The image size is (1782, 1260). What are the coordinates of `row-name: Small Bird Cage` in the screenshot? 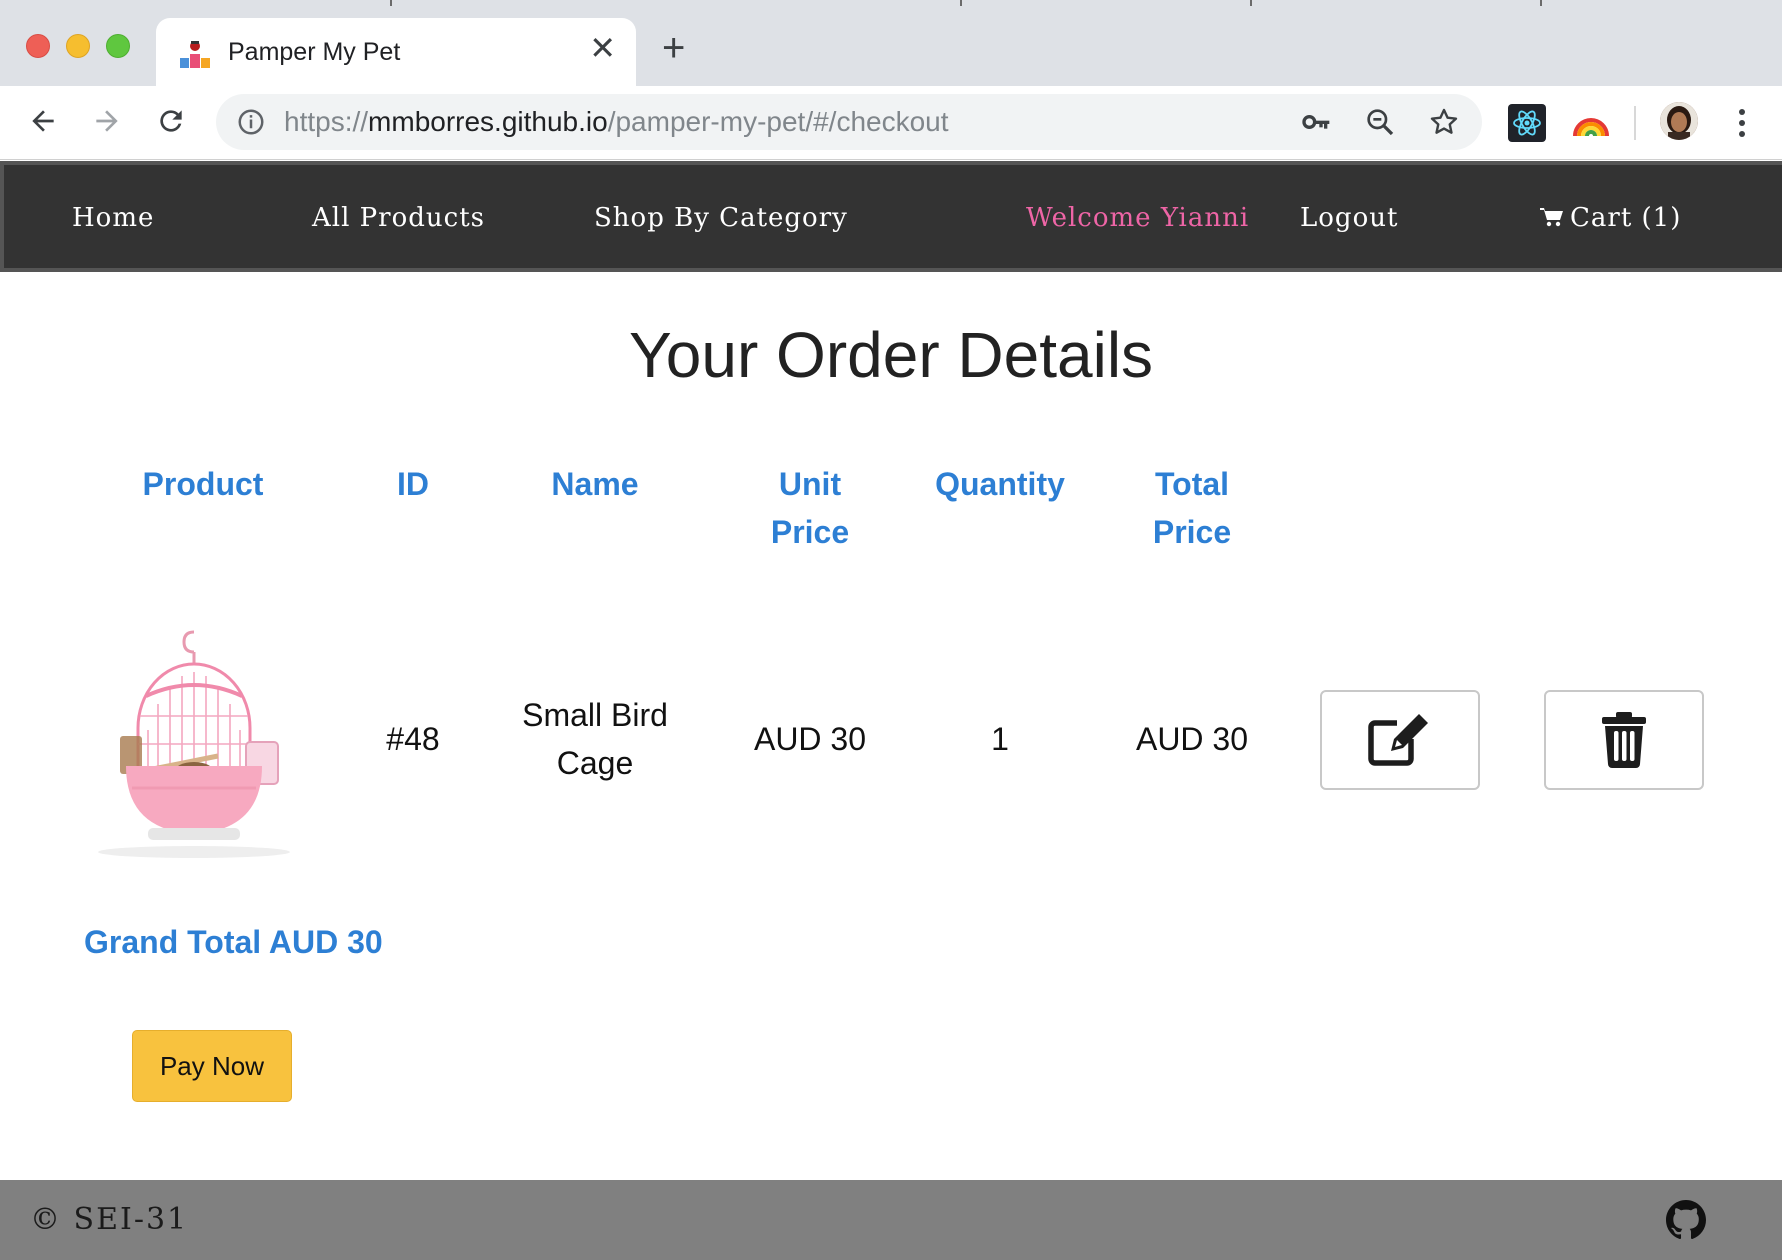 It's located at (595, 739).